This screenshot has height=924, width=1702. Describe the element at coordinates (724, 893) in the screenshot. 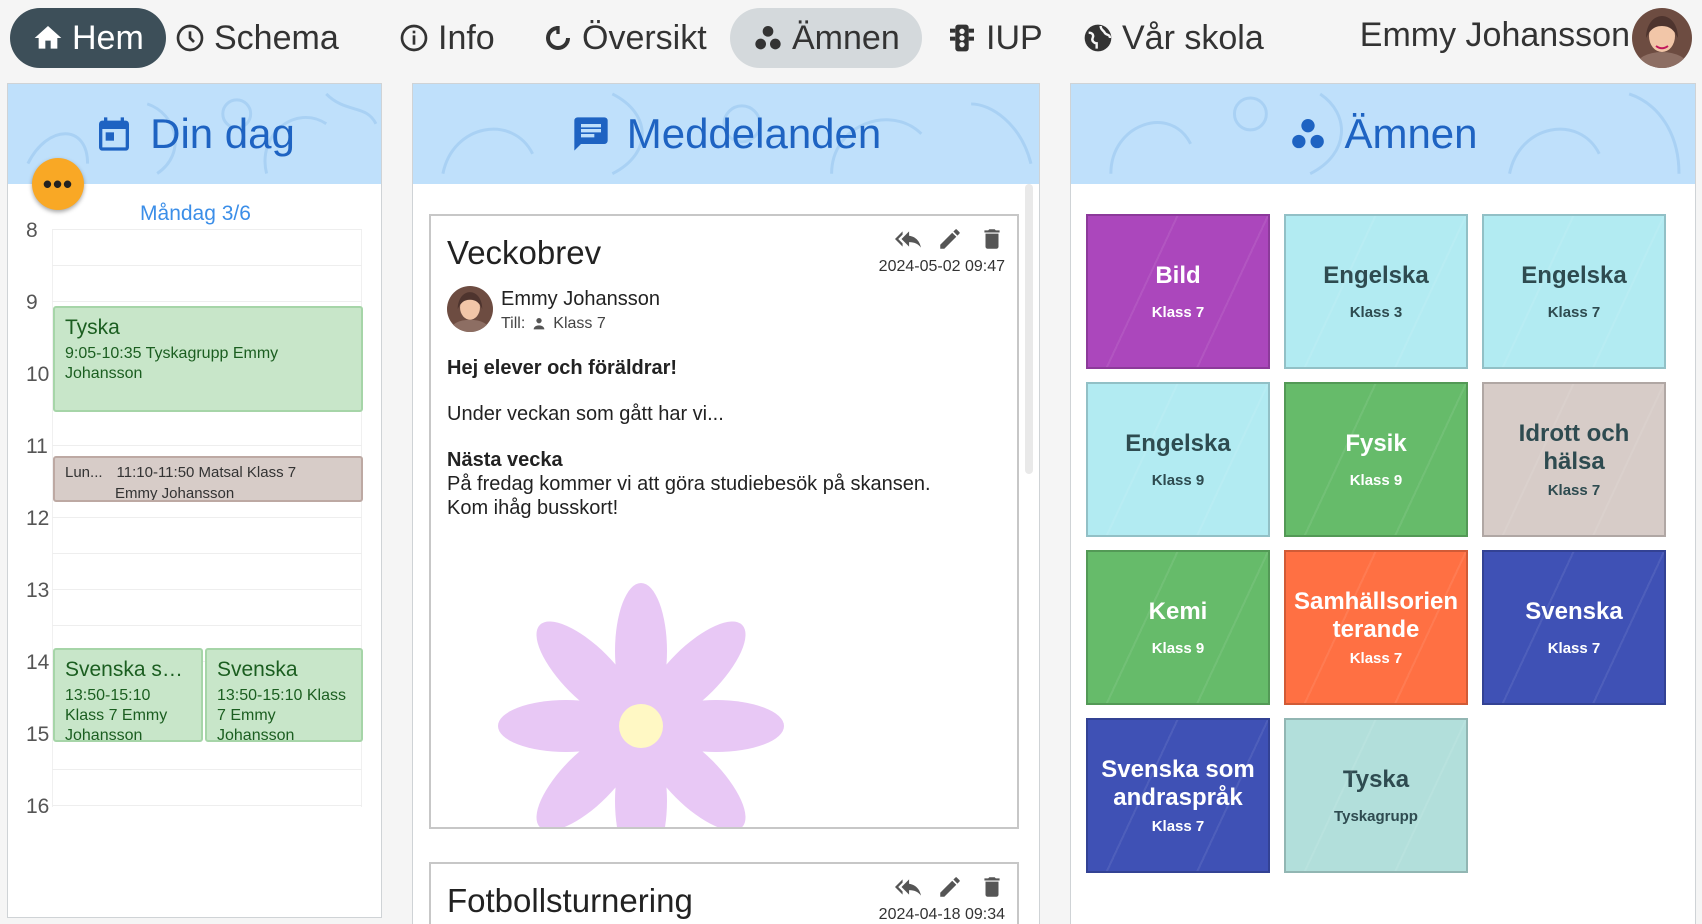

I see `message-item: Fotbollsturnering 2024-04-18 09:34` at that location.